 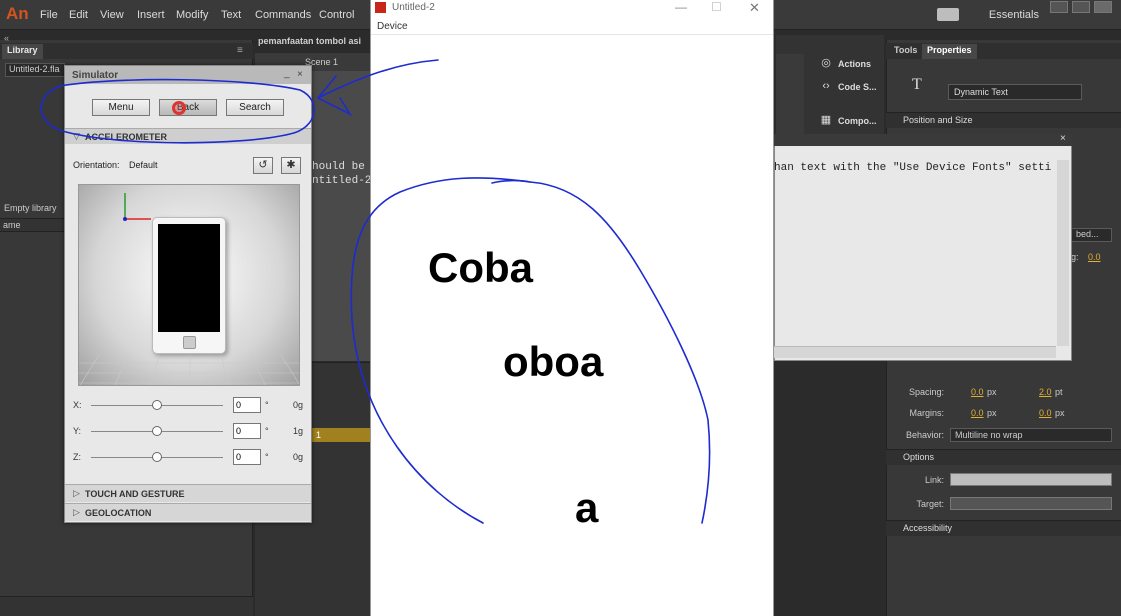 I want to click on output-scrollbar, so click(x=915, y=352).